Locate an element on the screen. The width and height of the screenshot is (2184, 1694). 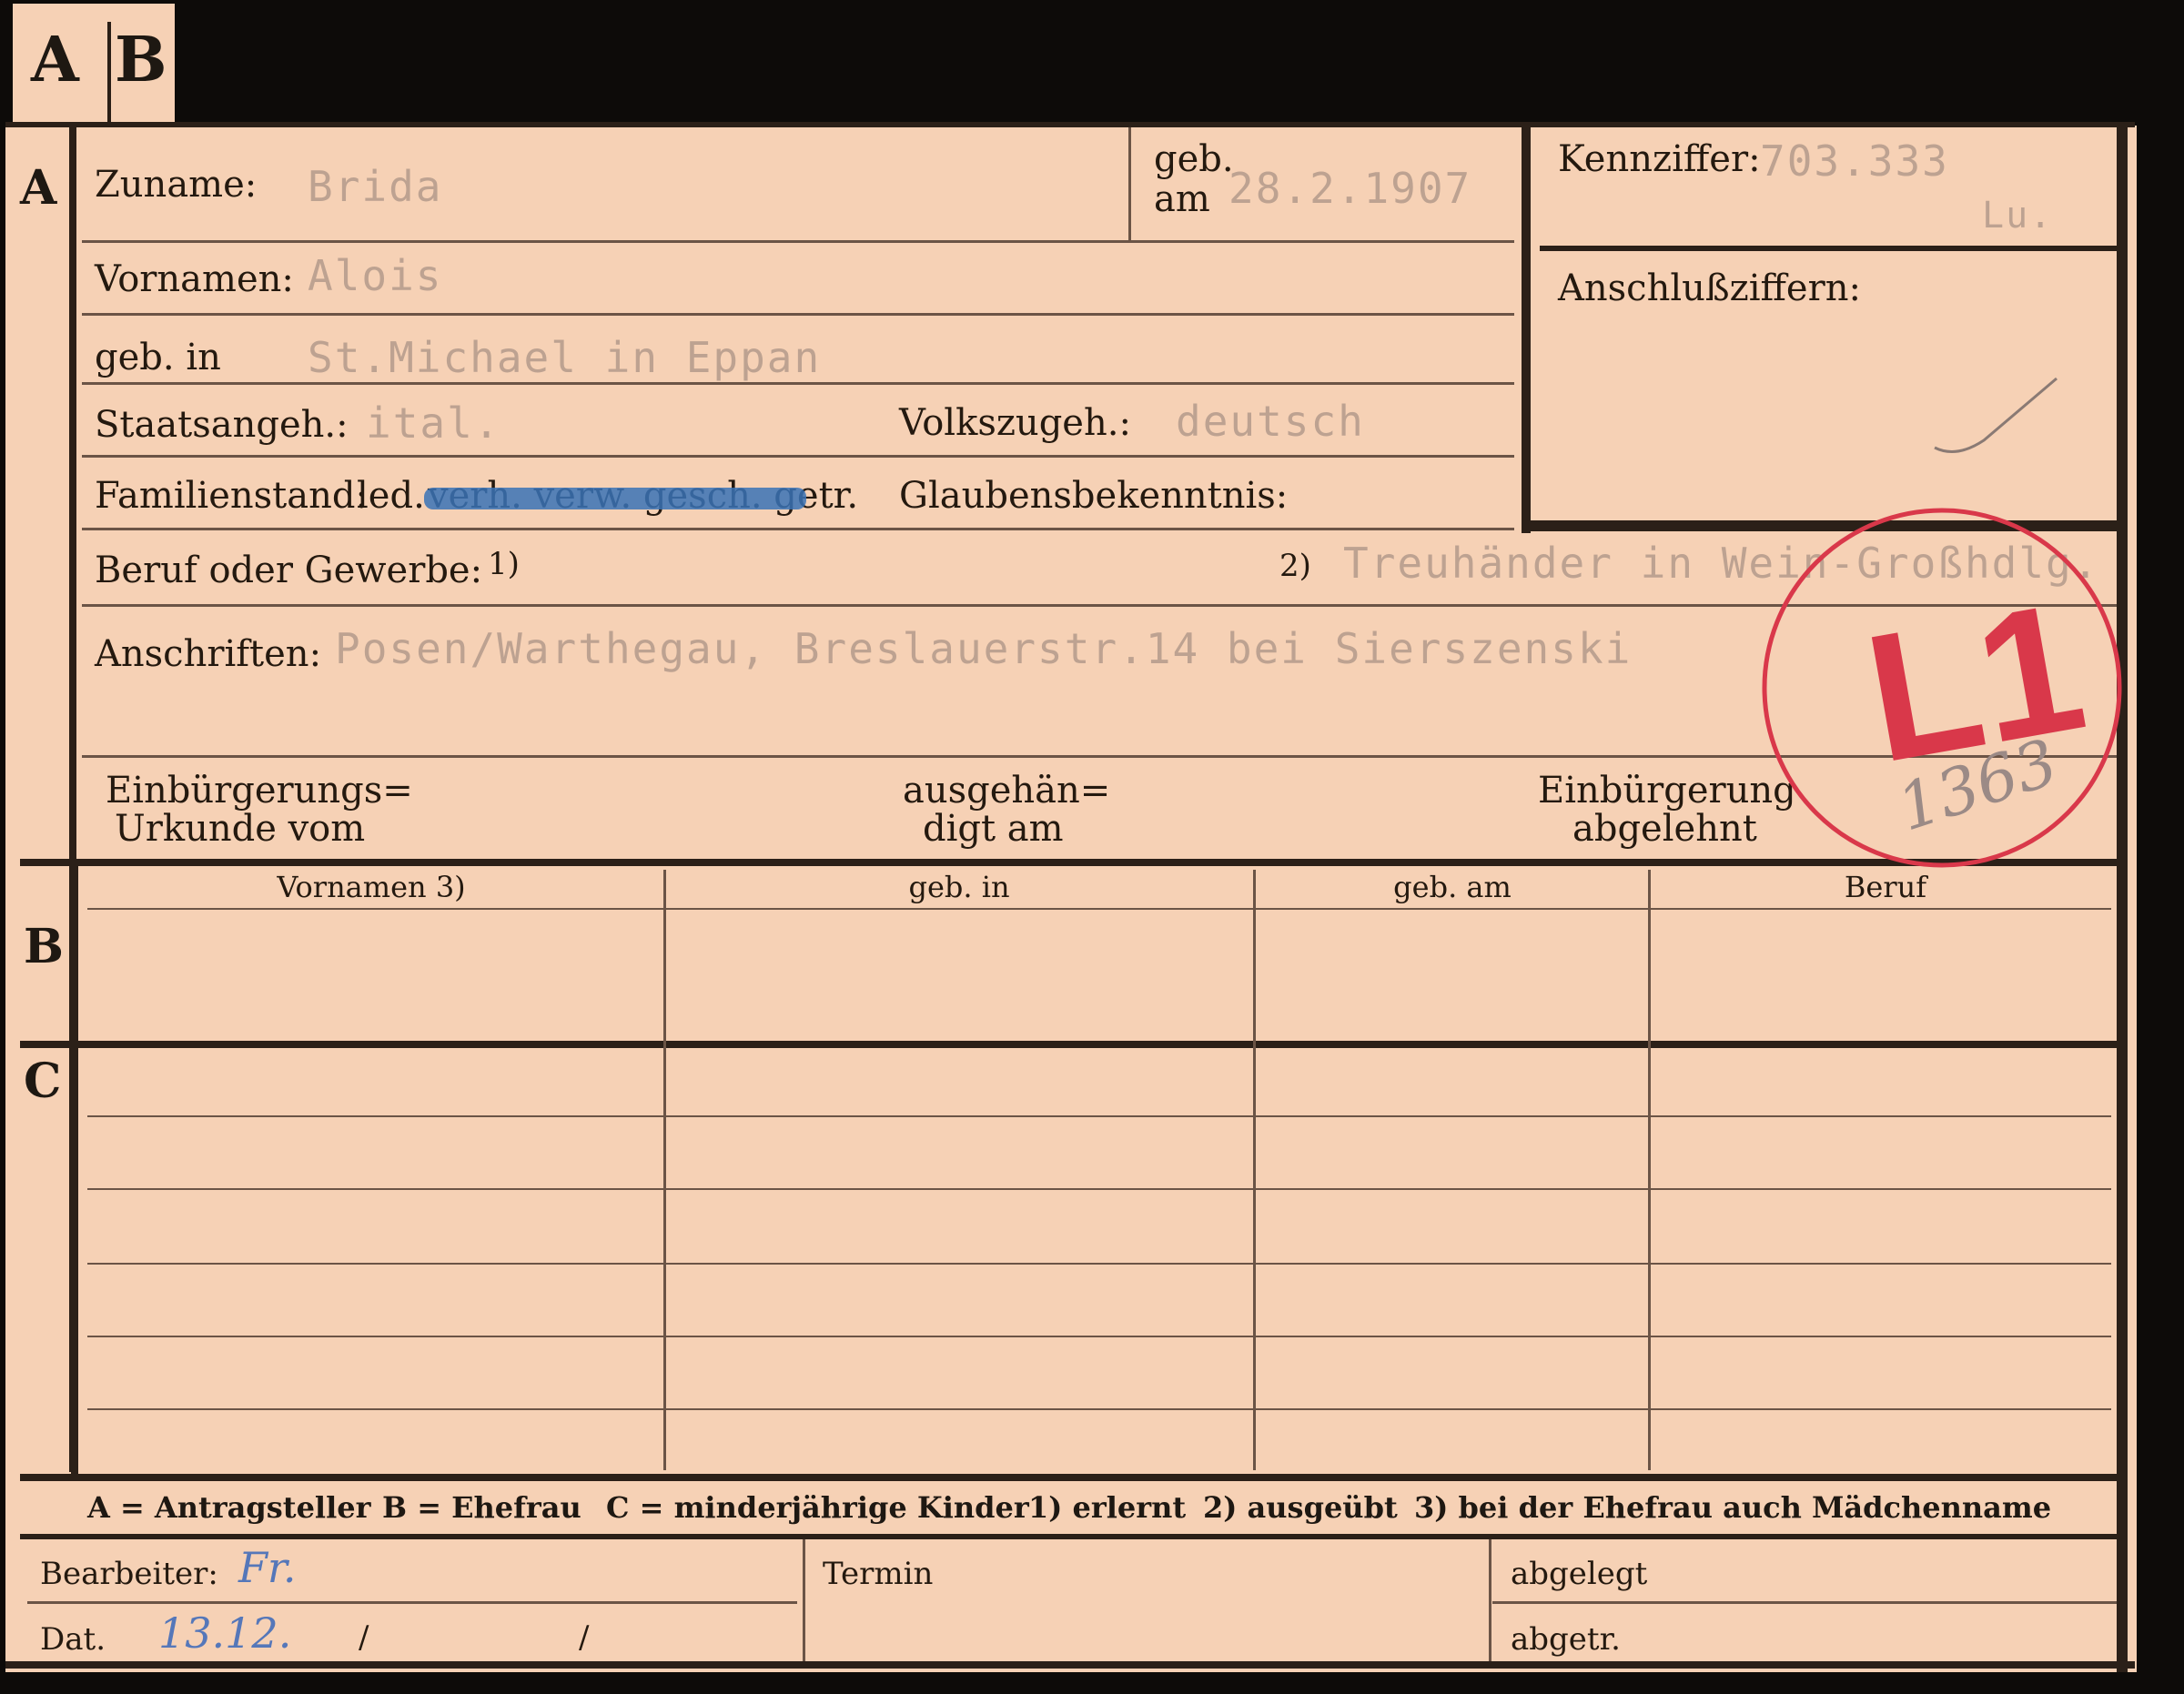
header-rule is located at coordinates (1099, 909).